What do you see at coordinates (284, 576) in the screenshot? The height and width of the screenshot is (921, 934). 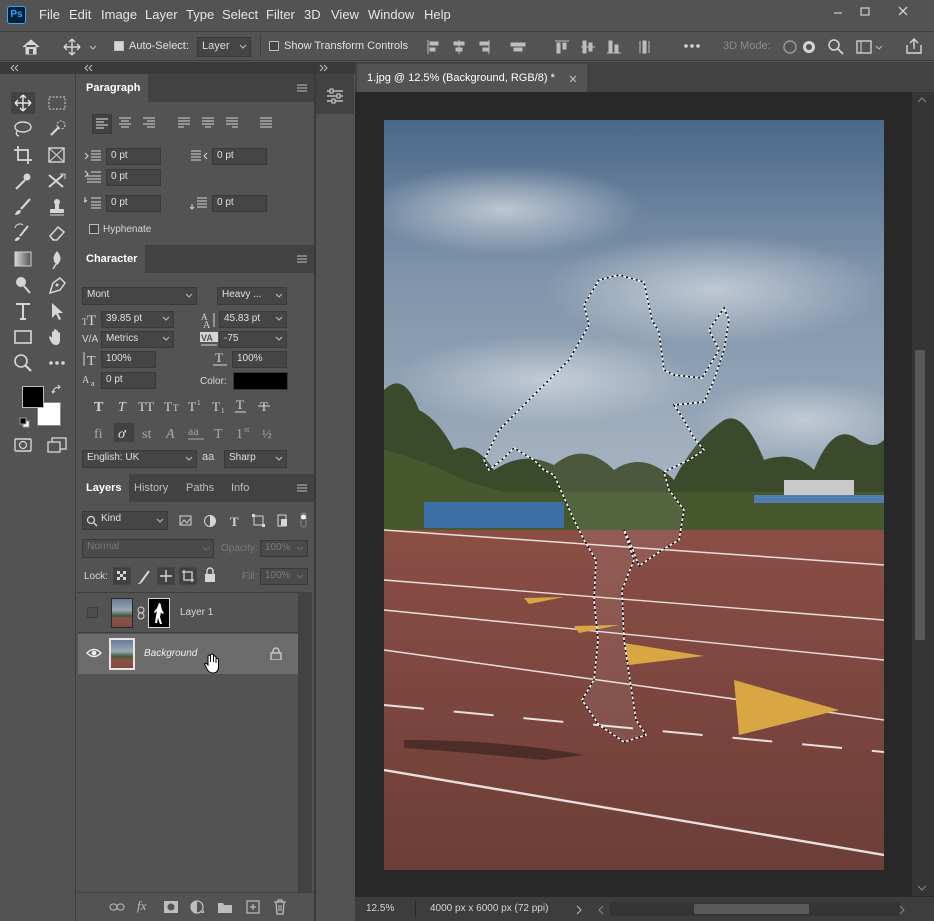 I see `fill-input: 100%` at bounding box center [284, 576].